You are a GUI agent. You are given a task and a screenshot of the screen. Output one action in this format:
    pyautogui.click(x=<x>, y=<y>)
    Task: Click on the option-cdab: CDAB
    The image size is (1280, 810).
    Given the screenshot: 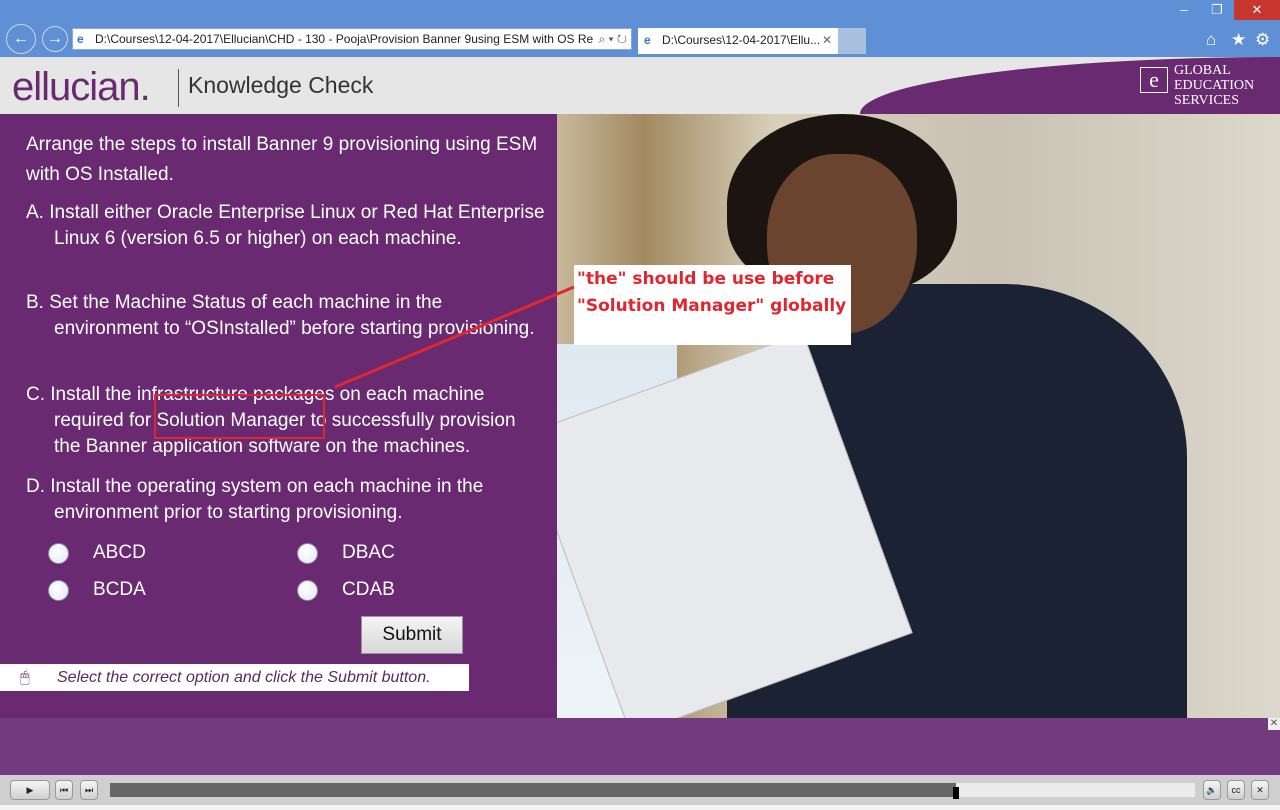 What is the action you would take?
    pyautogui.click(x=346, y=590)
    